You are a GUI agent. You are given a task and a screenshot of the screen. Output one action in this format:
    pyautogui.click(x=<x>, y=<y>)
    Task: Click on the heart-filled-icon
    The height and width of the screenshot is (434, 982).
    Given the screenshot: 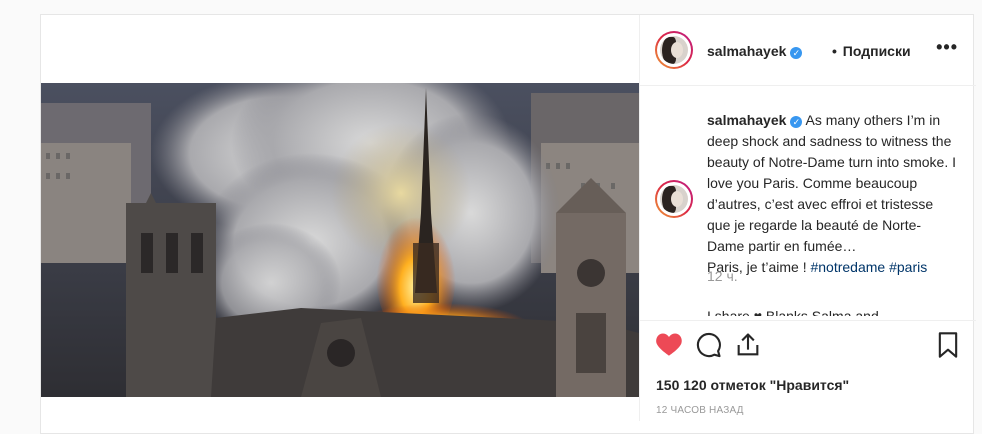 What is the action you would take?
    pyautogui.click(x=670, y=346)
    